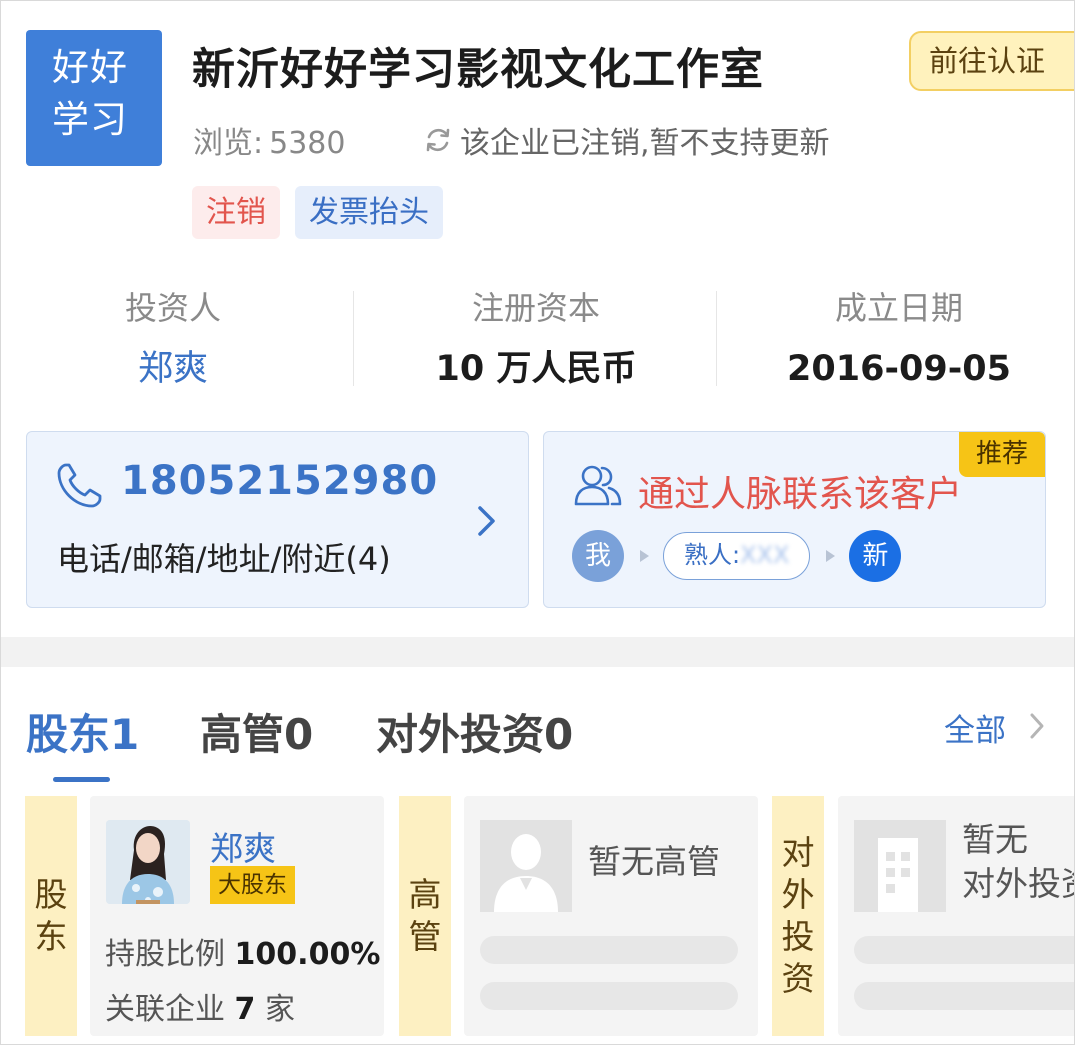 The image size is (1075, 1045). What do you see at coordinates (245, 1009) in the screenshot?
I see `related-count: 7` at bounding box center [245, 1009].